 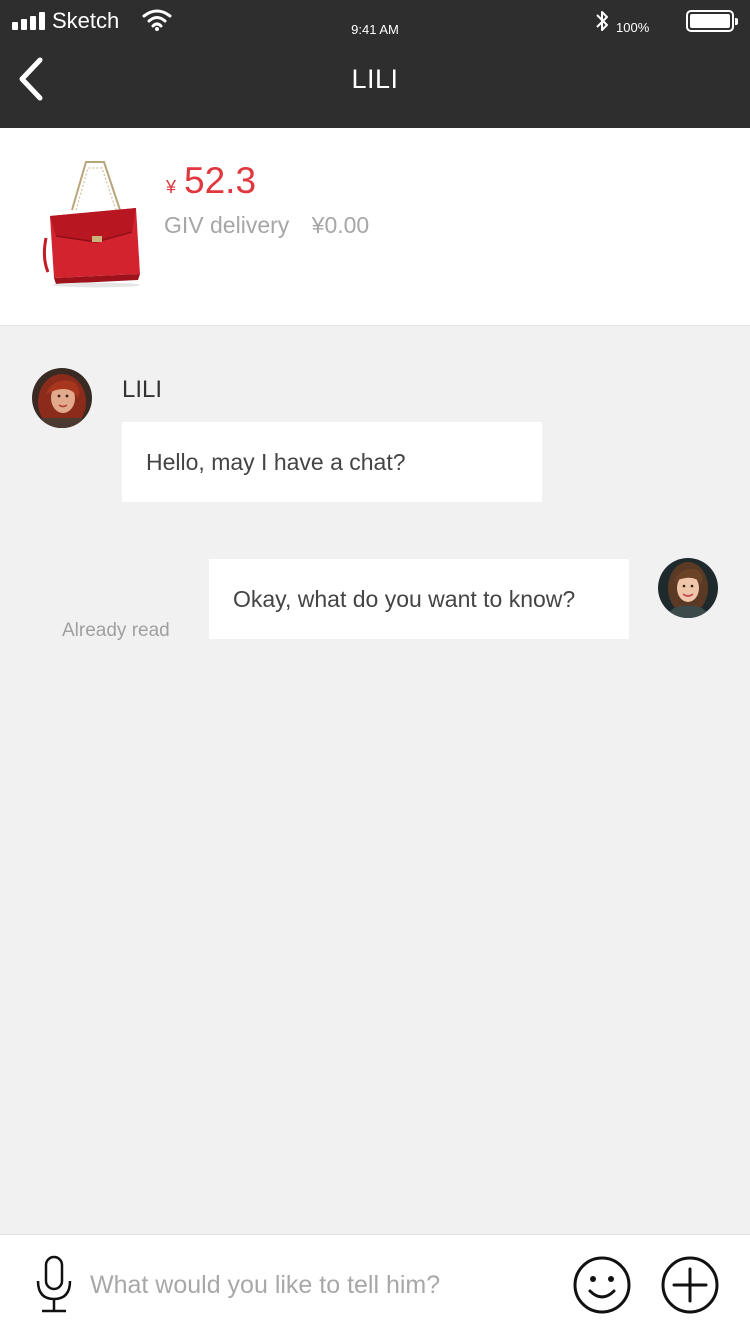 I want to click on currency-symbol: ¥, so click(x=171, y=187).